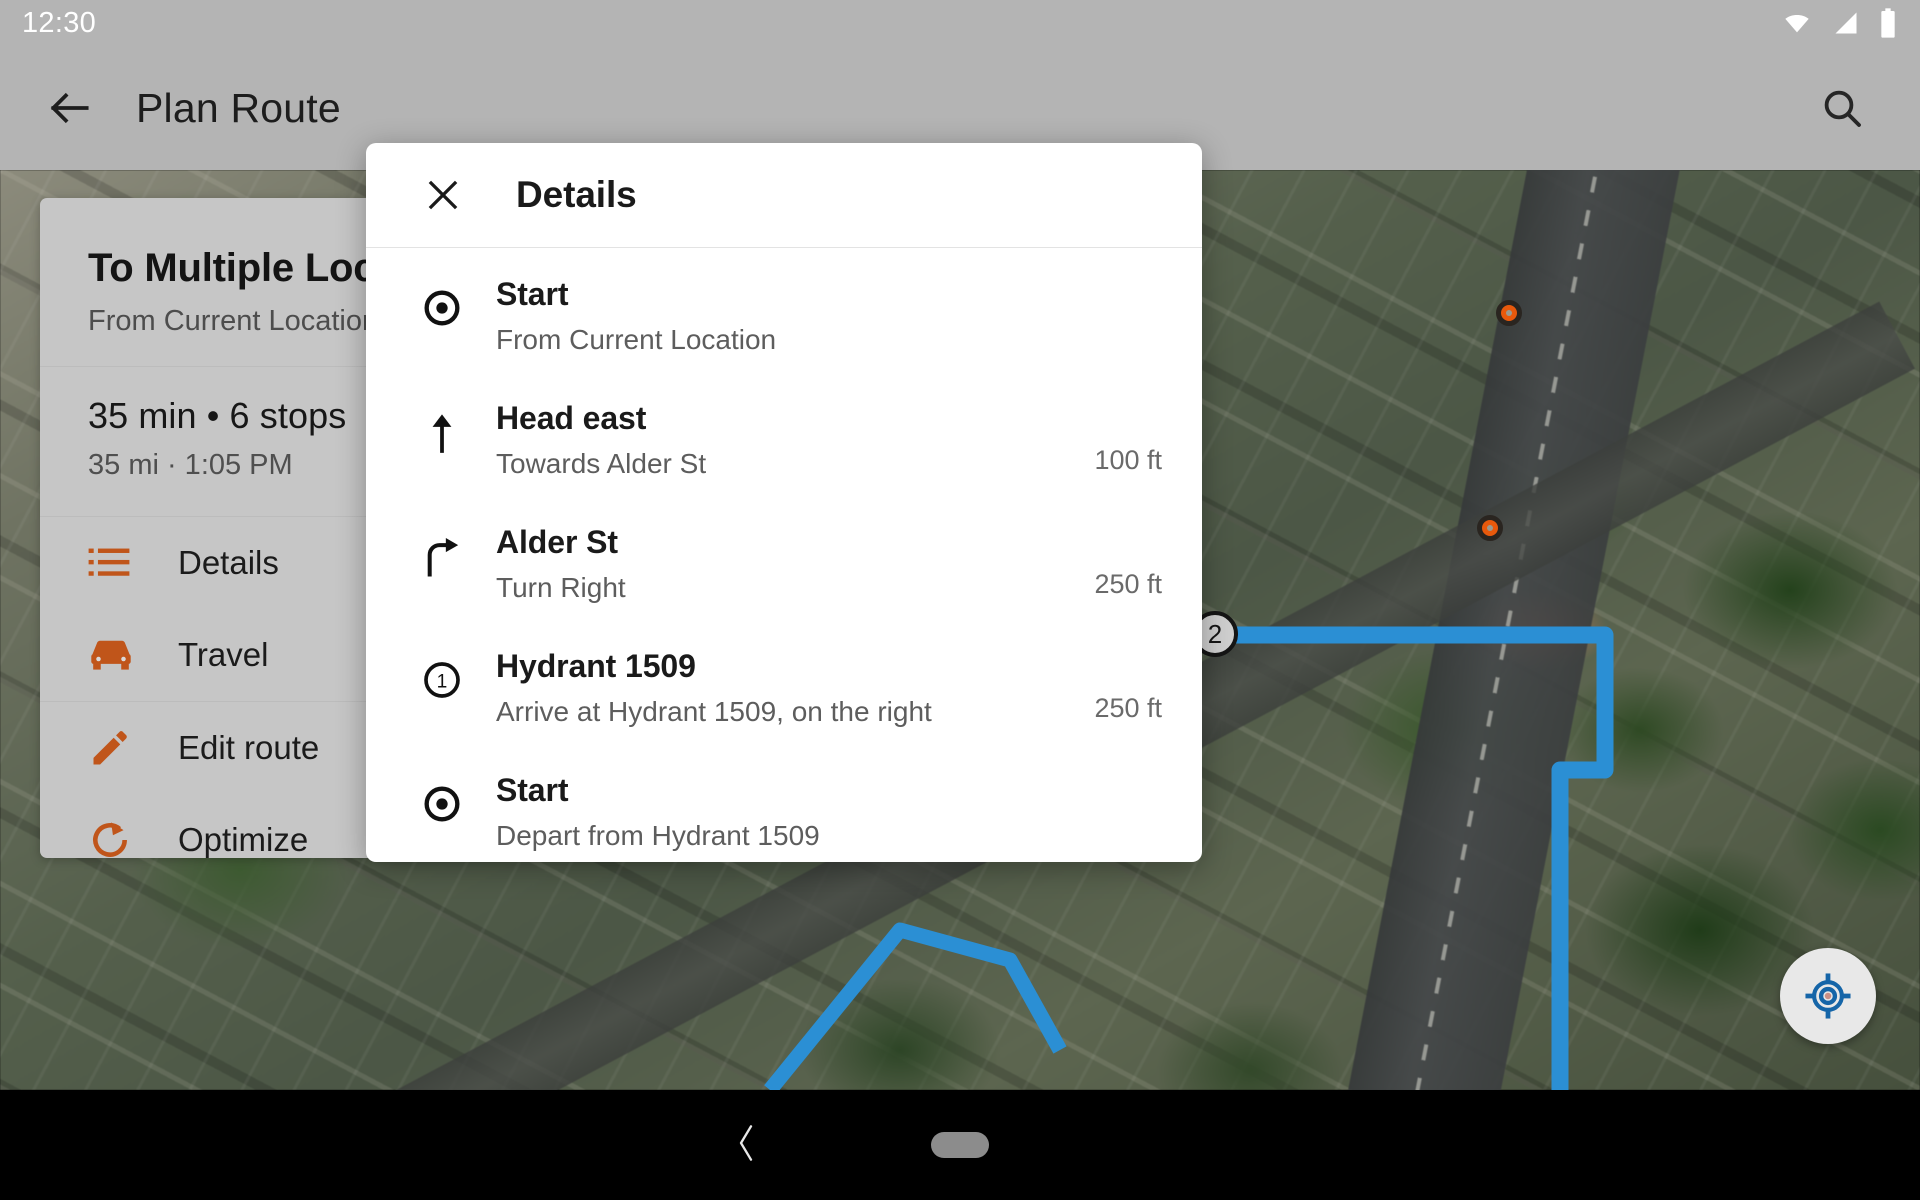 This screenshot has height=1200, width=1920. I want to click on route-step-text: Alder St Turn Right, so click(784, 564).